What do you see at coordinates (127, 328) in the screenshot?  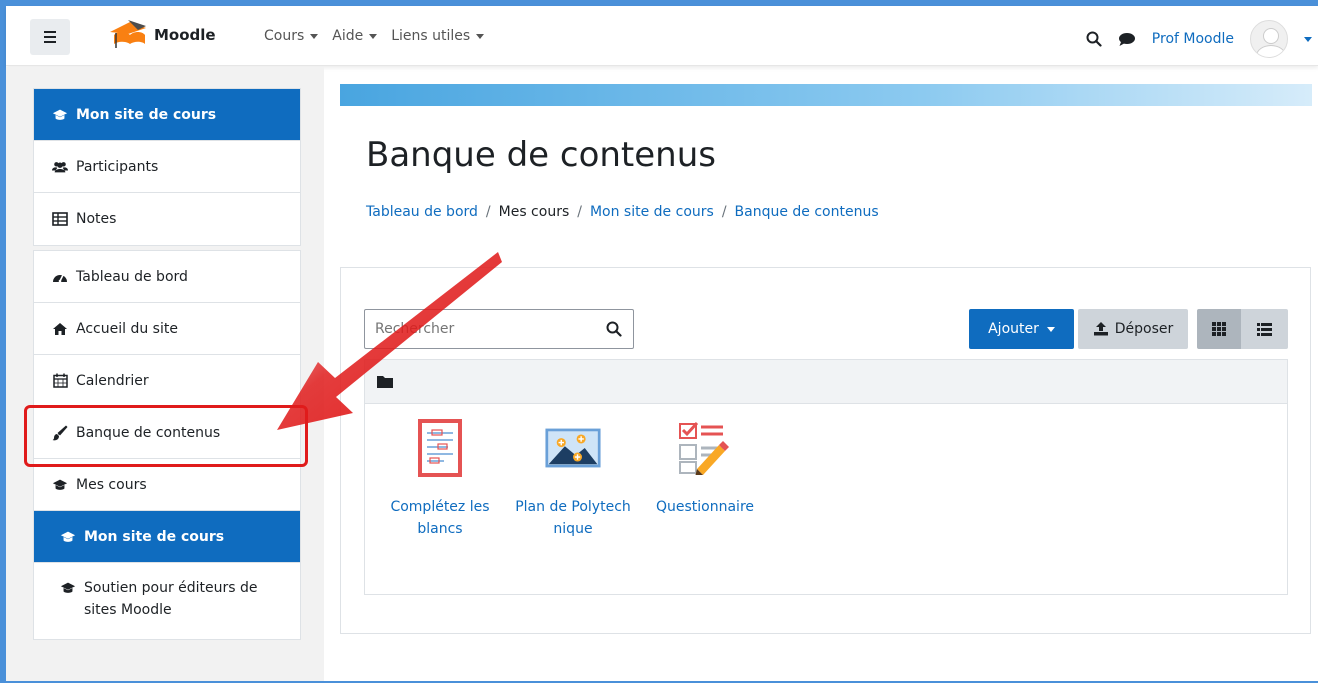 I see `drawer-item-label: Accueil du site` at bounding box center [127, 328].